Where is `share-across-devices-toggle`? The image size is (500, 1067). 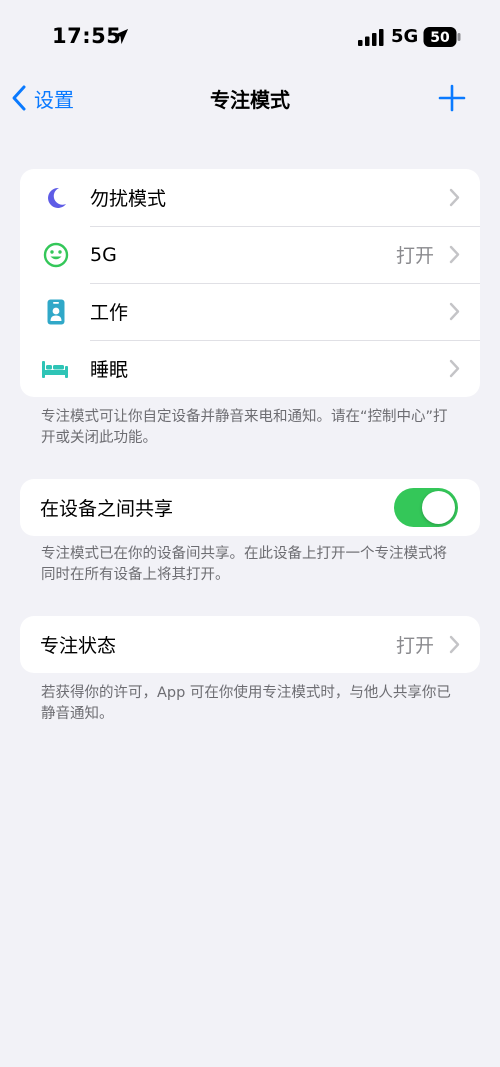 share-across-devices-toggle is located at coordinates (426, 507).